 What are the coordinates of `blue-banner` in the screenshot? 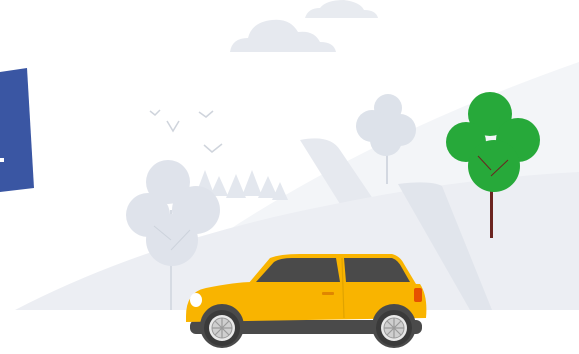 It's located at (17, 130).